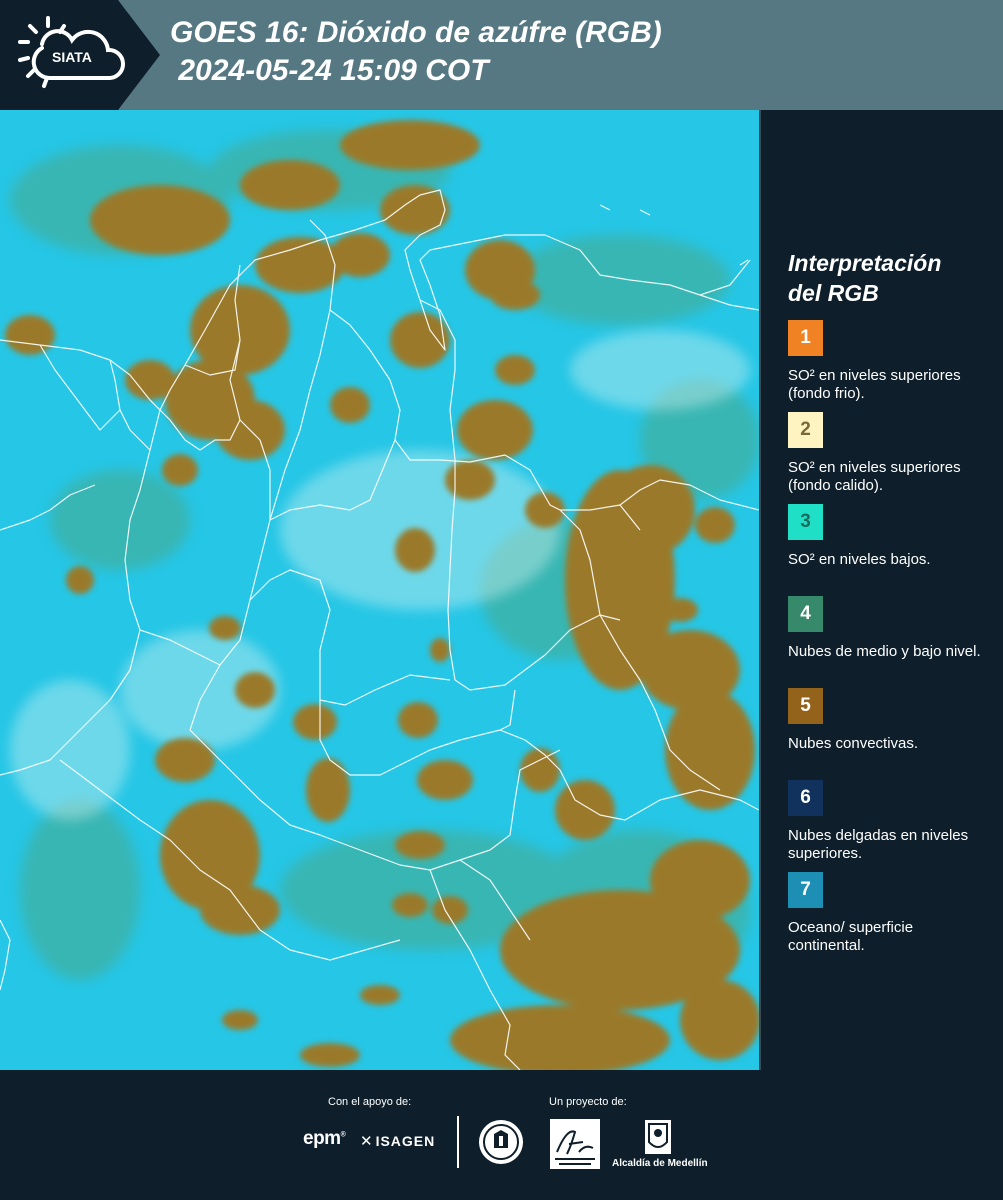  I want to click on siata-logo: SIATA, so click(72, 52).